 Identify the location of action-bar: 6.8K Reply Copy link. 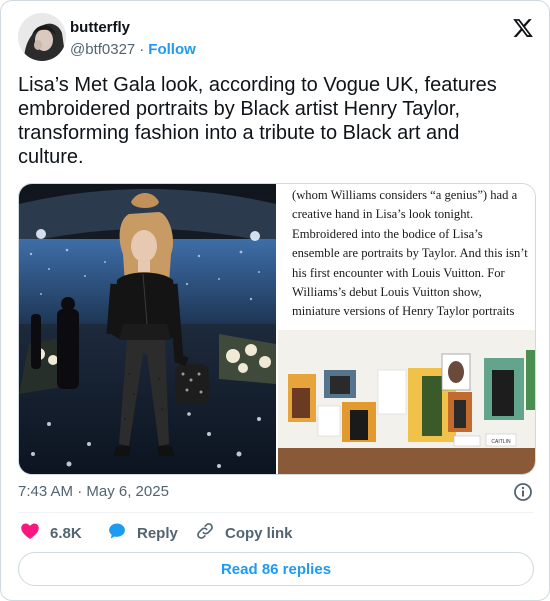
(276, 533).